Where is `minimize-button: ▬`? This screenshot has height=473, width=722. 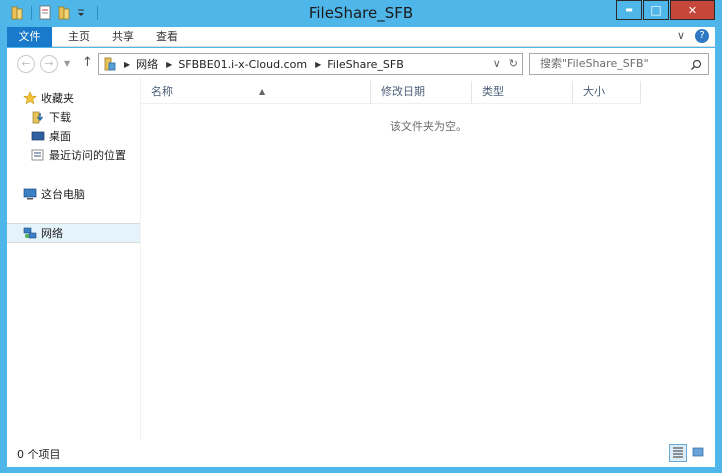 minimize-button: ▬ is located at coordinates (629, 10).